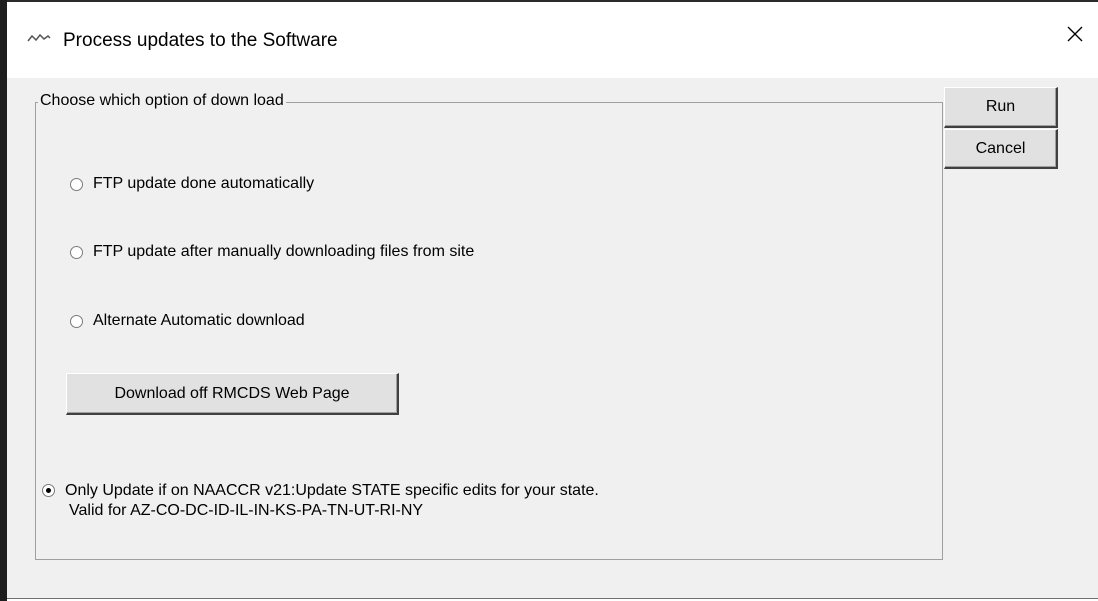 The width and height of the screenshot is (1098, 601). Describe the element at coordinates (204, 183) in the screenshot. I see `option-ftp-auto-label: FTP update done automatically` at that location.